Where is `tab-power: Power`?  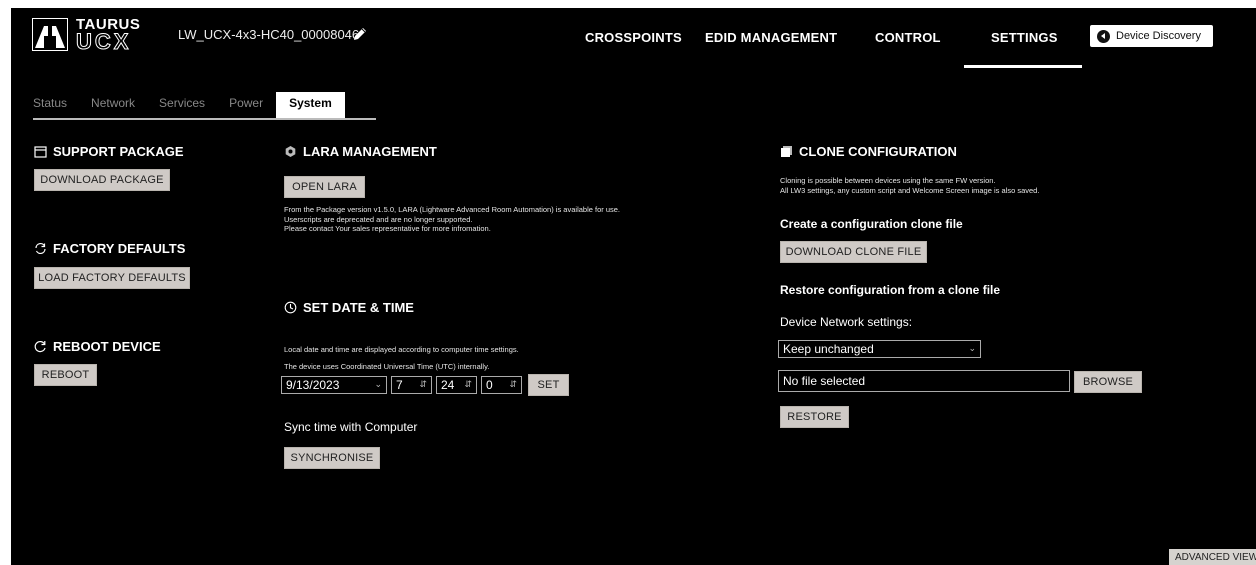 tab-power: Power is located at coordinates (246, 105).